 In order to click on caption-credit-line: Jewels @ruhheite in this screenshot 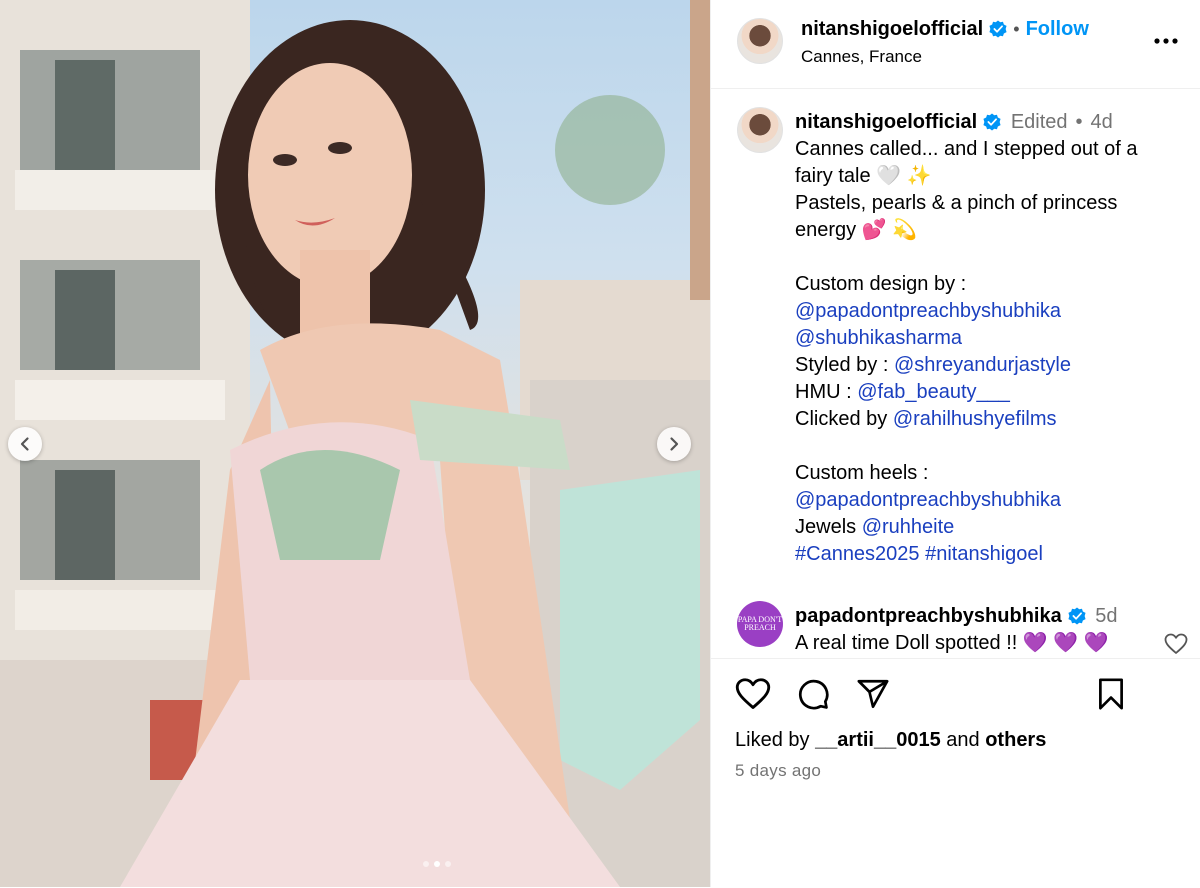, I will do `click(985, 527)`.